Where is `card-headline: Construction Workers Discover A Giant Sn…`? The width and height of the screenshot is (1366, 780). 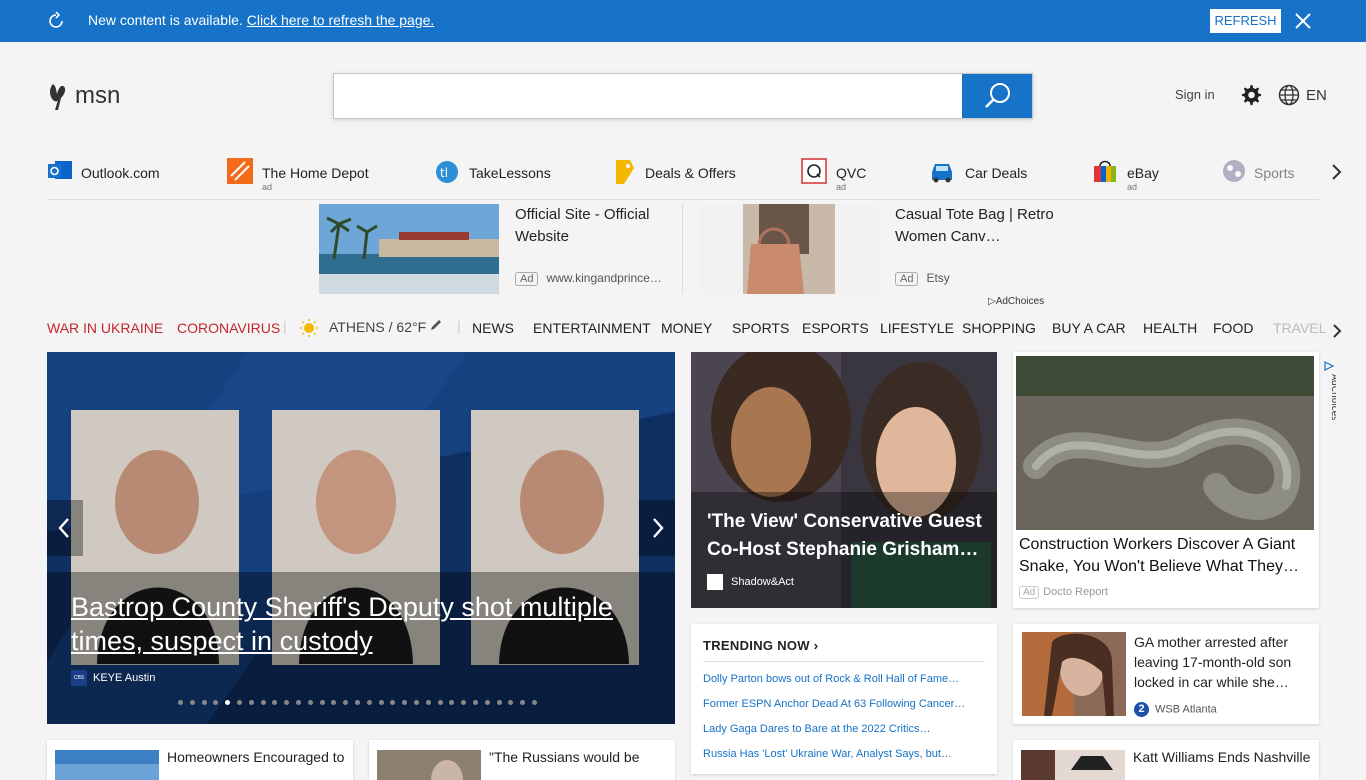 card-headline: Construction Workers Discover A Giant Sn… is located at coordinates (1165, 556).